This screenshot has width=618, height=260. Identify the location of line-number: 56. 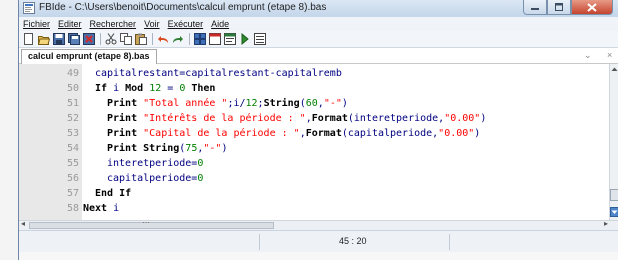
(72, 178).